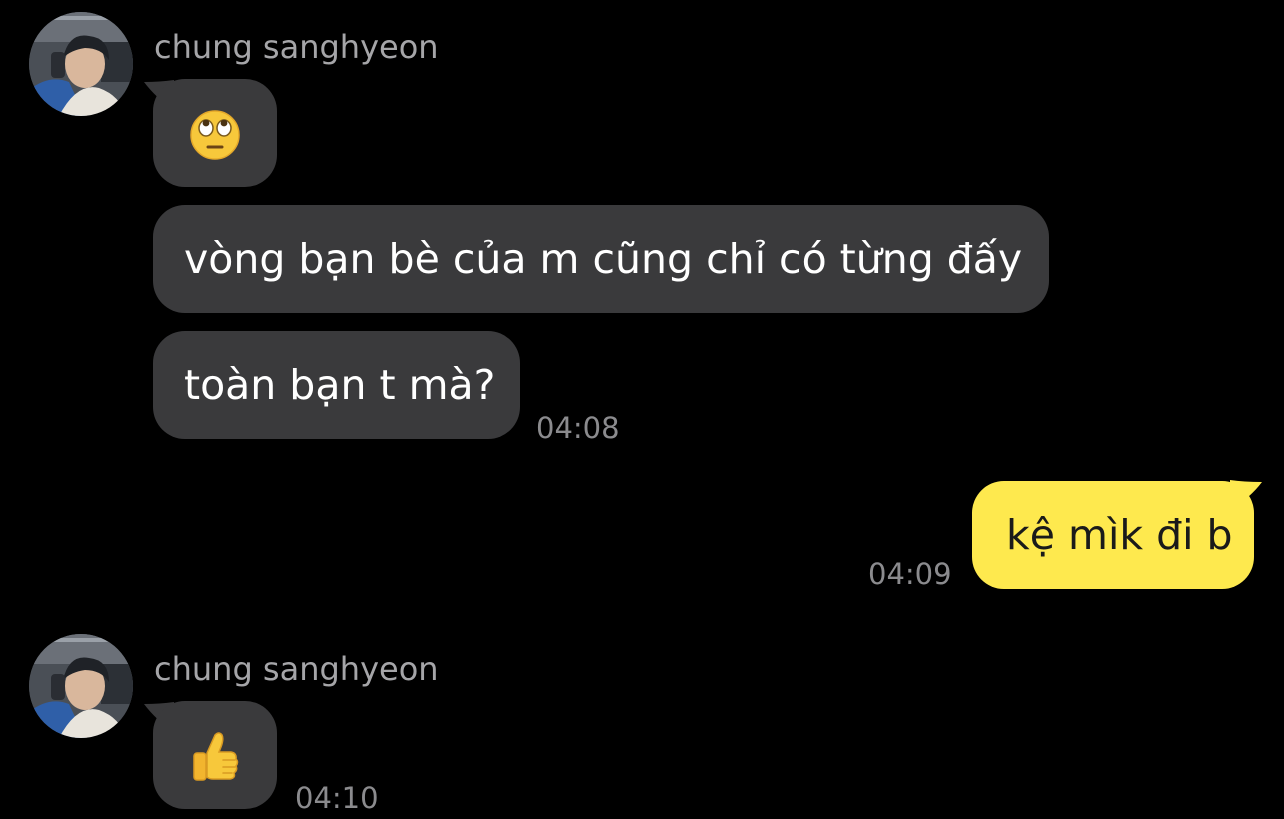  Describe the element at coordinates (337, 798) in the screenshot. I see `message-timestamp: 04:10` at that location.